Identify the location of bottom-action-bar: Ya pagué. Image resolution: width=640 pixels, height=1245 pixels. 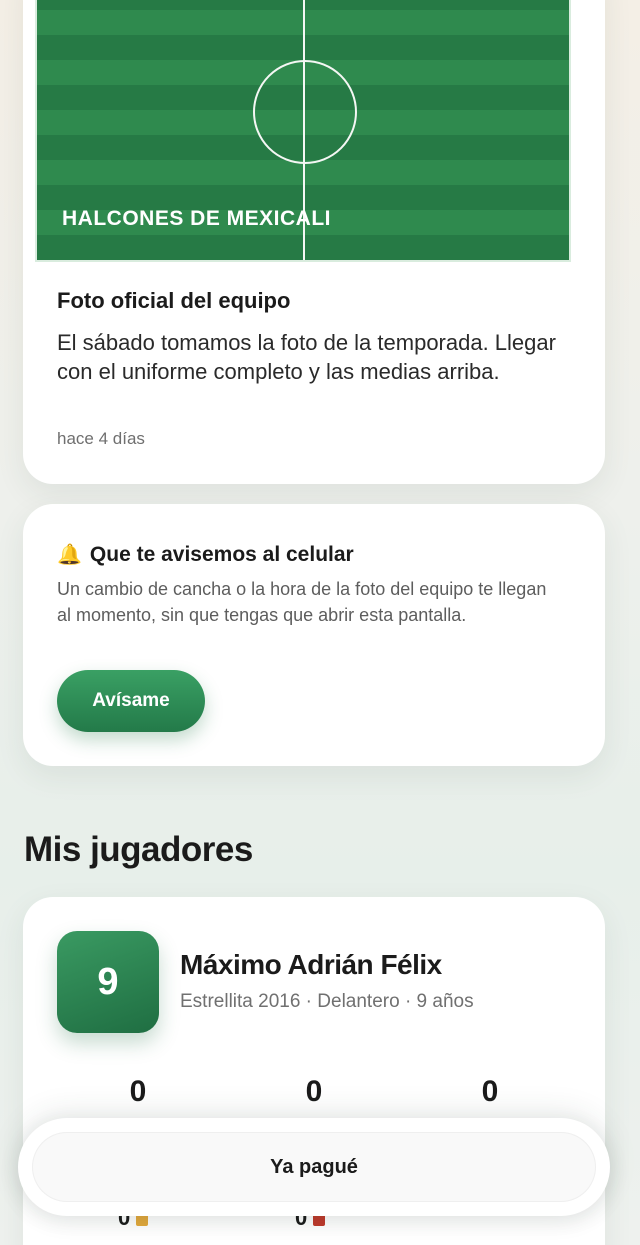
(314, 1167).